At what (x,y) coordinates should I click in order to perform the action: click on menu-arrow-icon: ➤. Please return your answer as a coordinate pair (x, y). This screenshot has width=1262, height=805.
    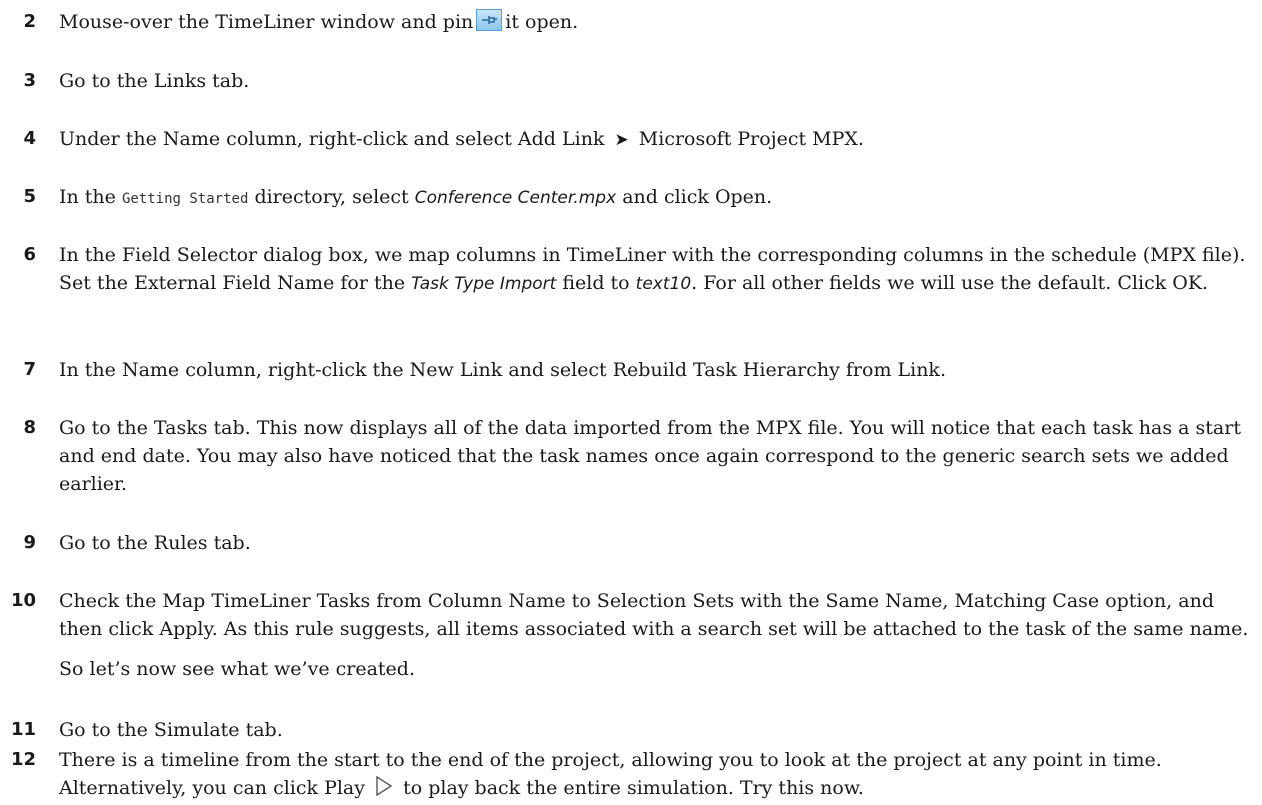
    Looking at the image, I should click on (621, 140).